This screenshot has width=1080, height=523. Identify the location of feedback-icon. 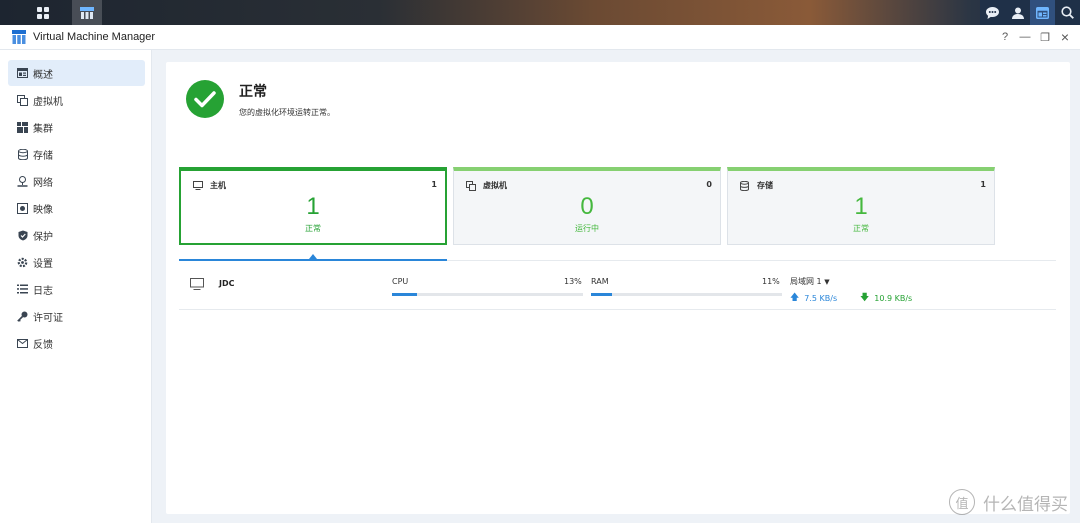
(22, 343).